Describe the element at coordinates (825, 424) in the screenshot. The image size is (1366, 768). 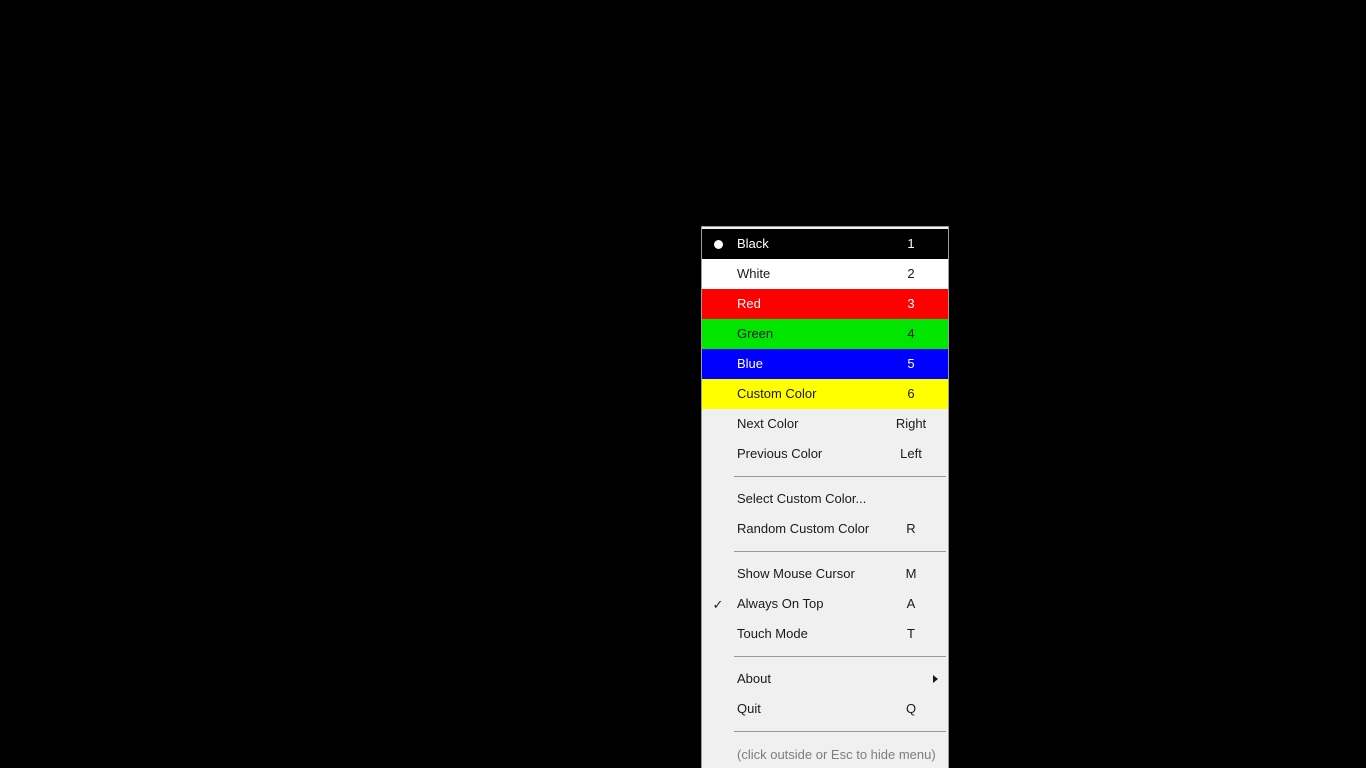
I see `menu-item-next-color: Next Color Right` at that location.